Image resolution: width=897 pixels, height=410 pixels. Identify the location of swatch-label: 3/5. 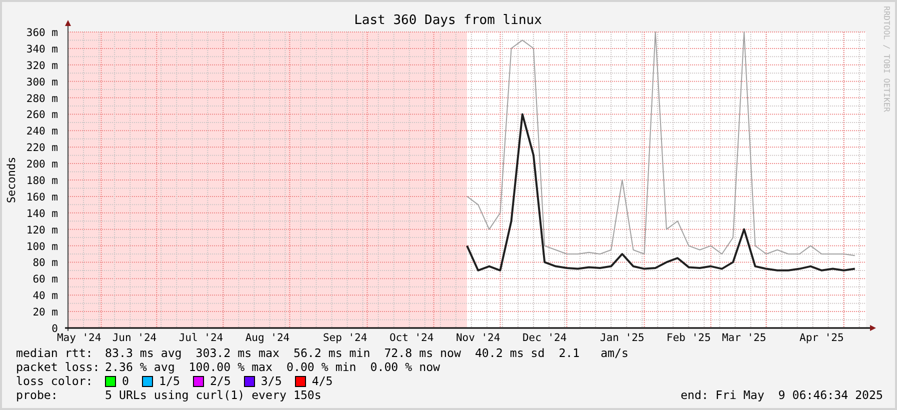
(271, 381).